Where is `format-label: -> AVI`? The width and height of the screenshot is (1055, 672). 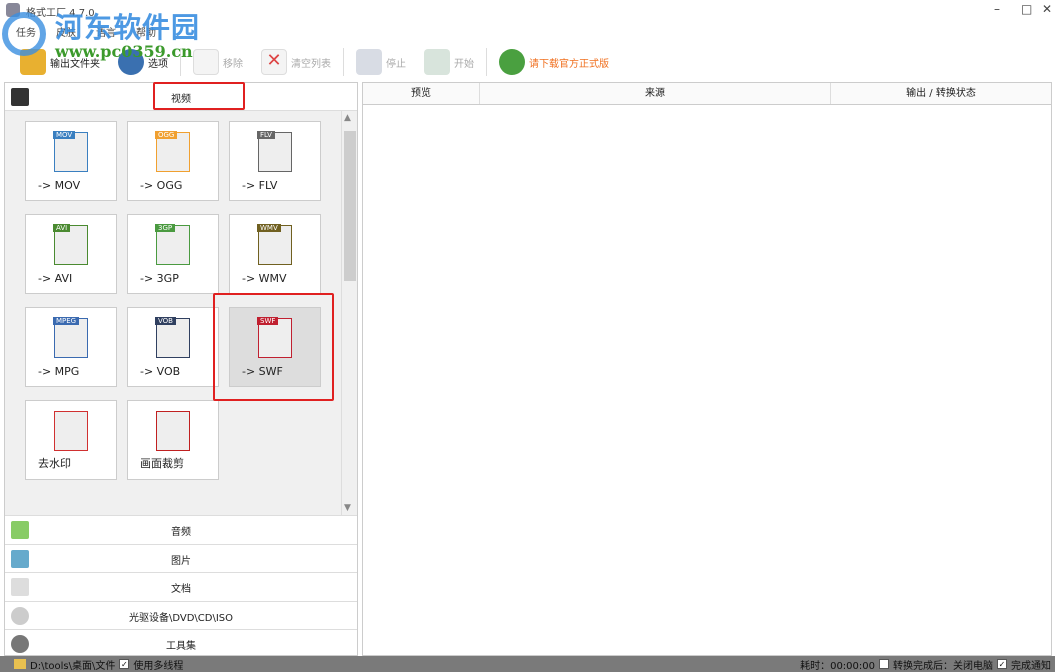
format-label: -> AVI is located at coordinates (55, 278).